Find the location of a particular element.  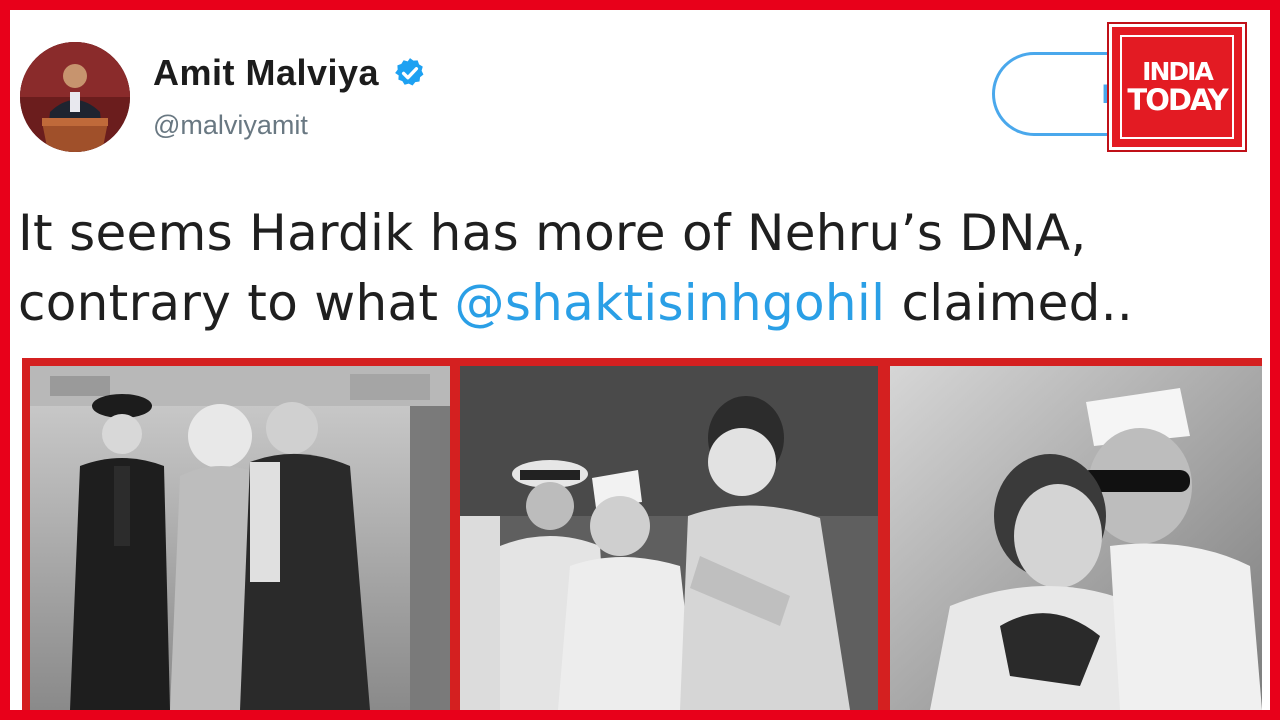

avatar is located at coordinates (75, 97).